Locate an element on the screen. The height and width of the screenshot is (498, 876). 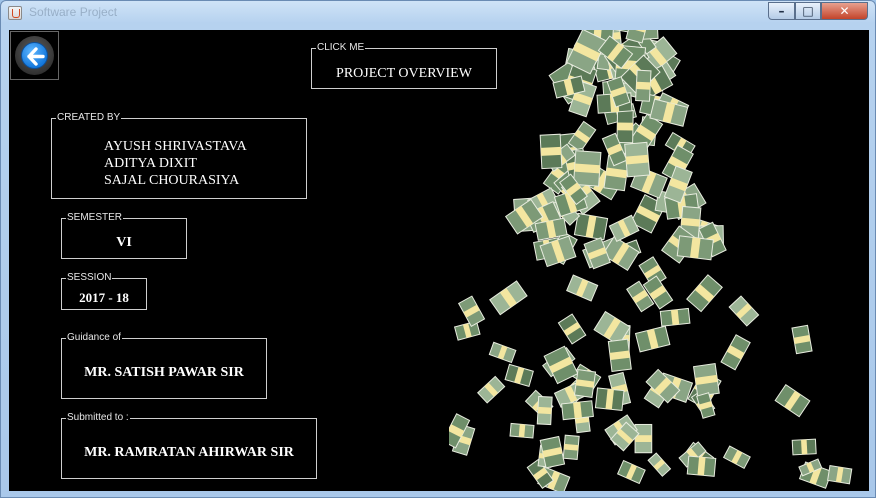
close-button: ✕ is located at coordinates (844, 11).